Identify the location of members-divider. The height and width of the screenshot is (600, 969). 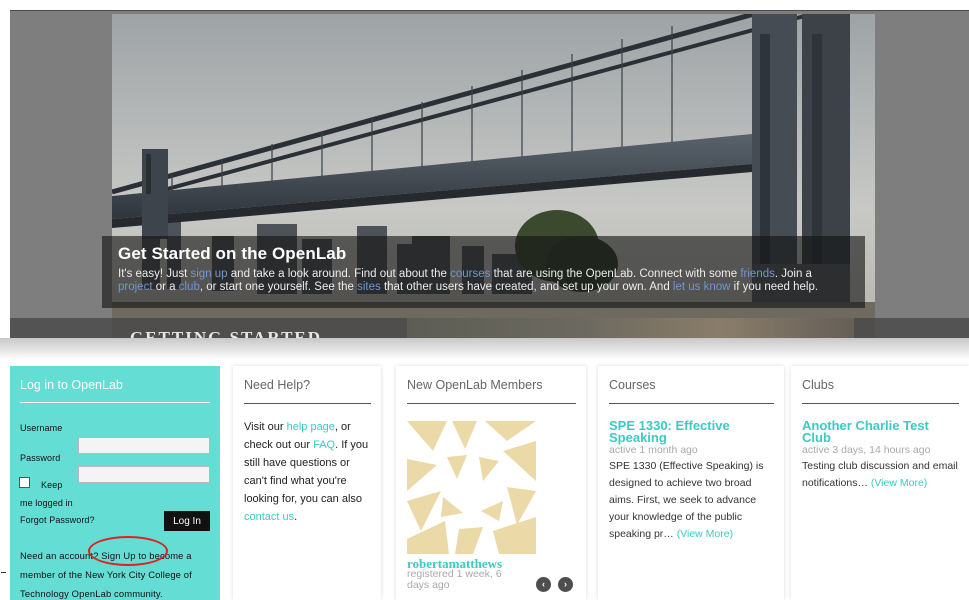
(491, 403).